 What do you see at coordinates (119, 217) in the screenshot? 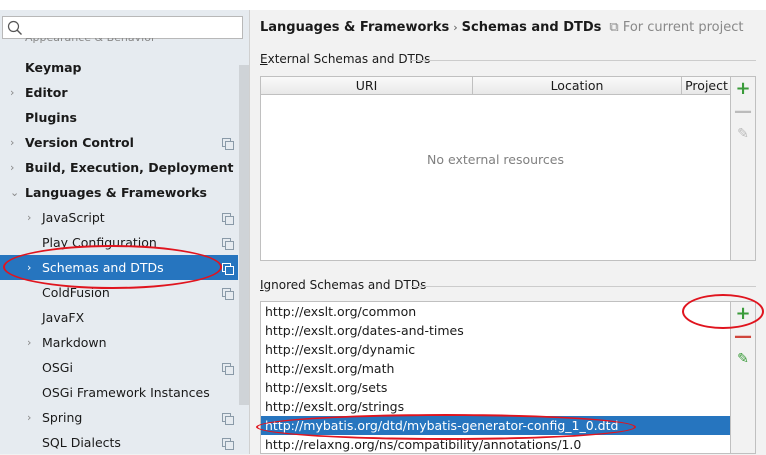
I see `sidebar-item: › JavaScript` at bounding box center [119, 217].